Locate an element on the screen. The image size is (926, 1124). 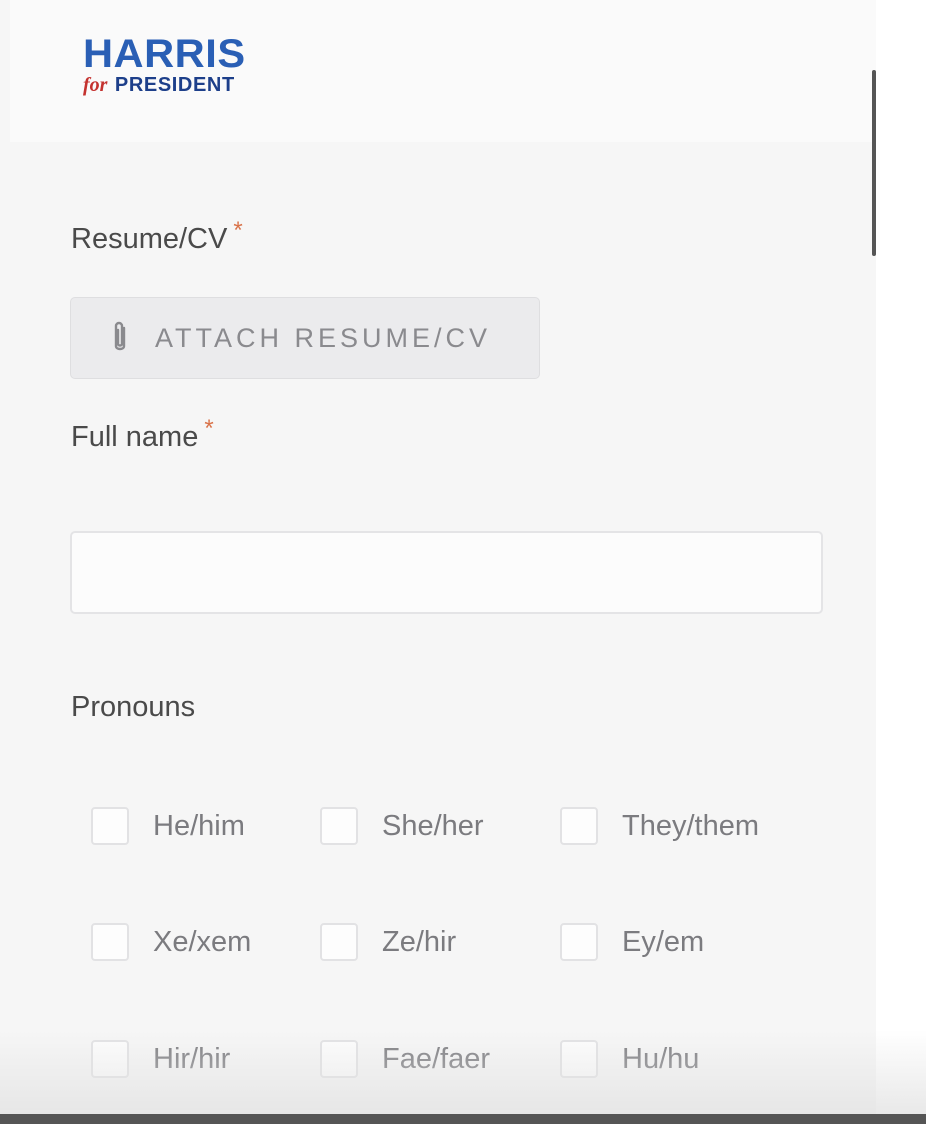
full-name-input is located at coordinates (446, 572).